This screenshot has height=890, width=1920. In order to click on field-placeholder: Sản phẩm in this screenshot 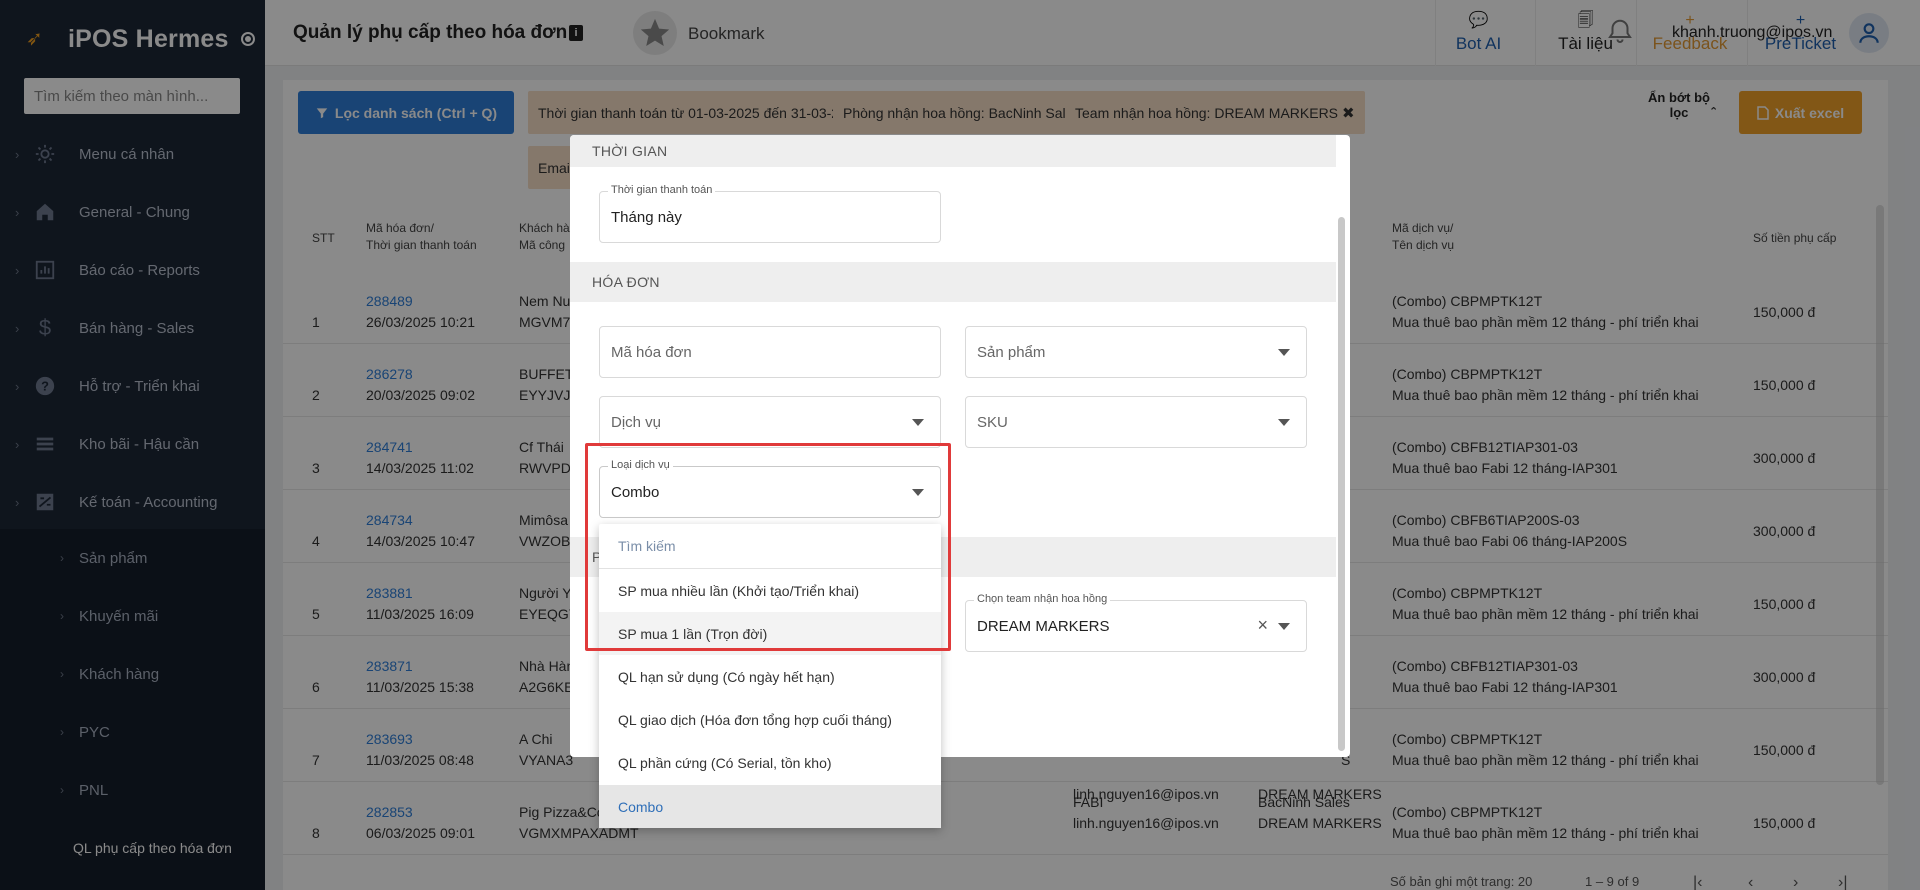, I will do `click(1011, 352)`.